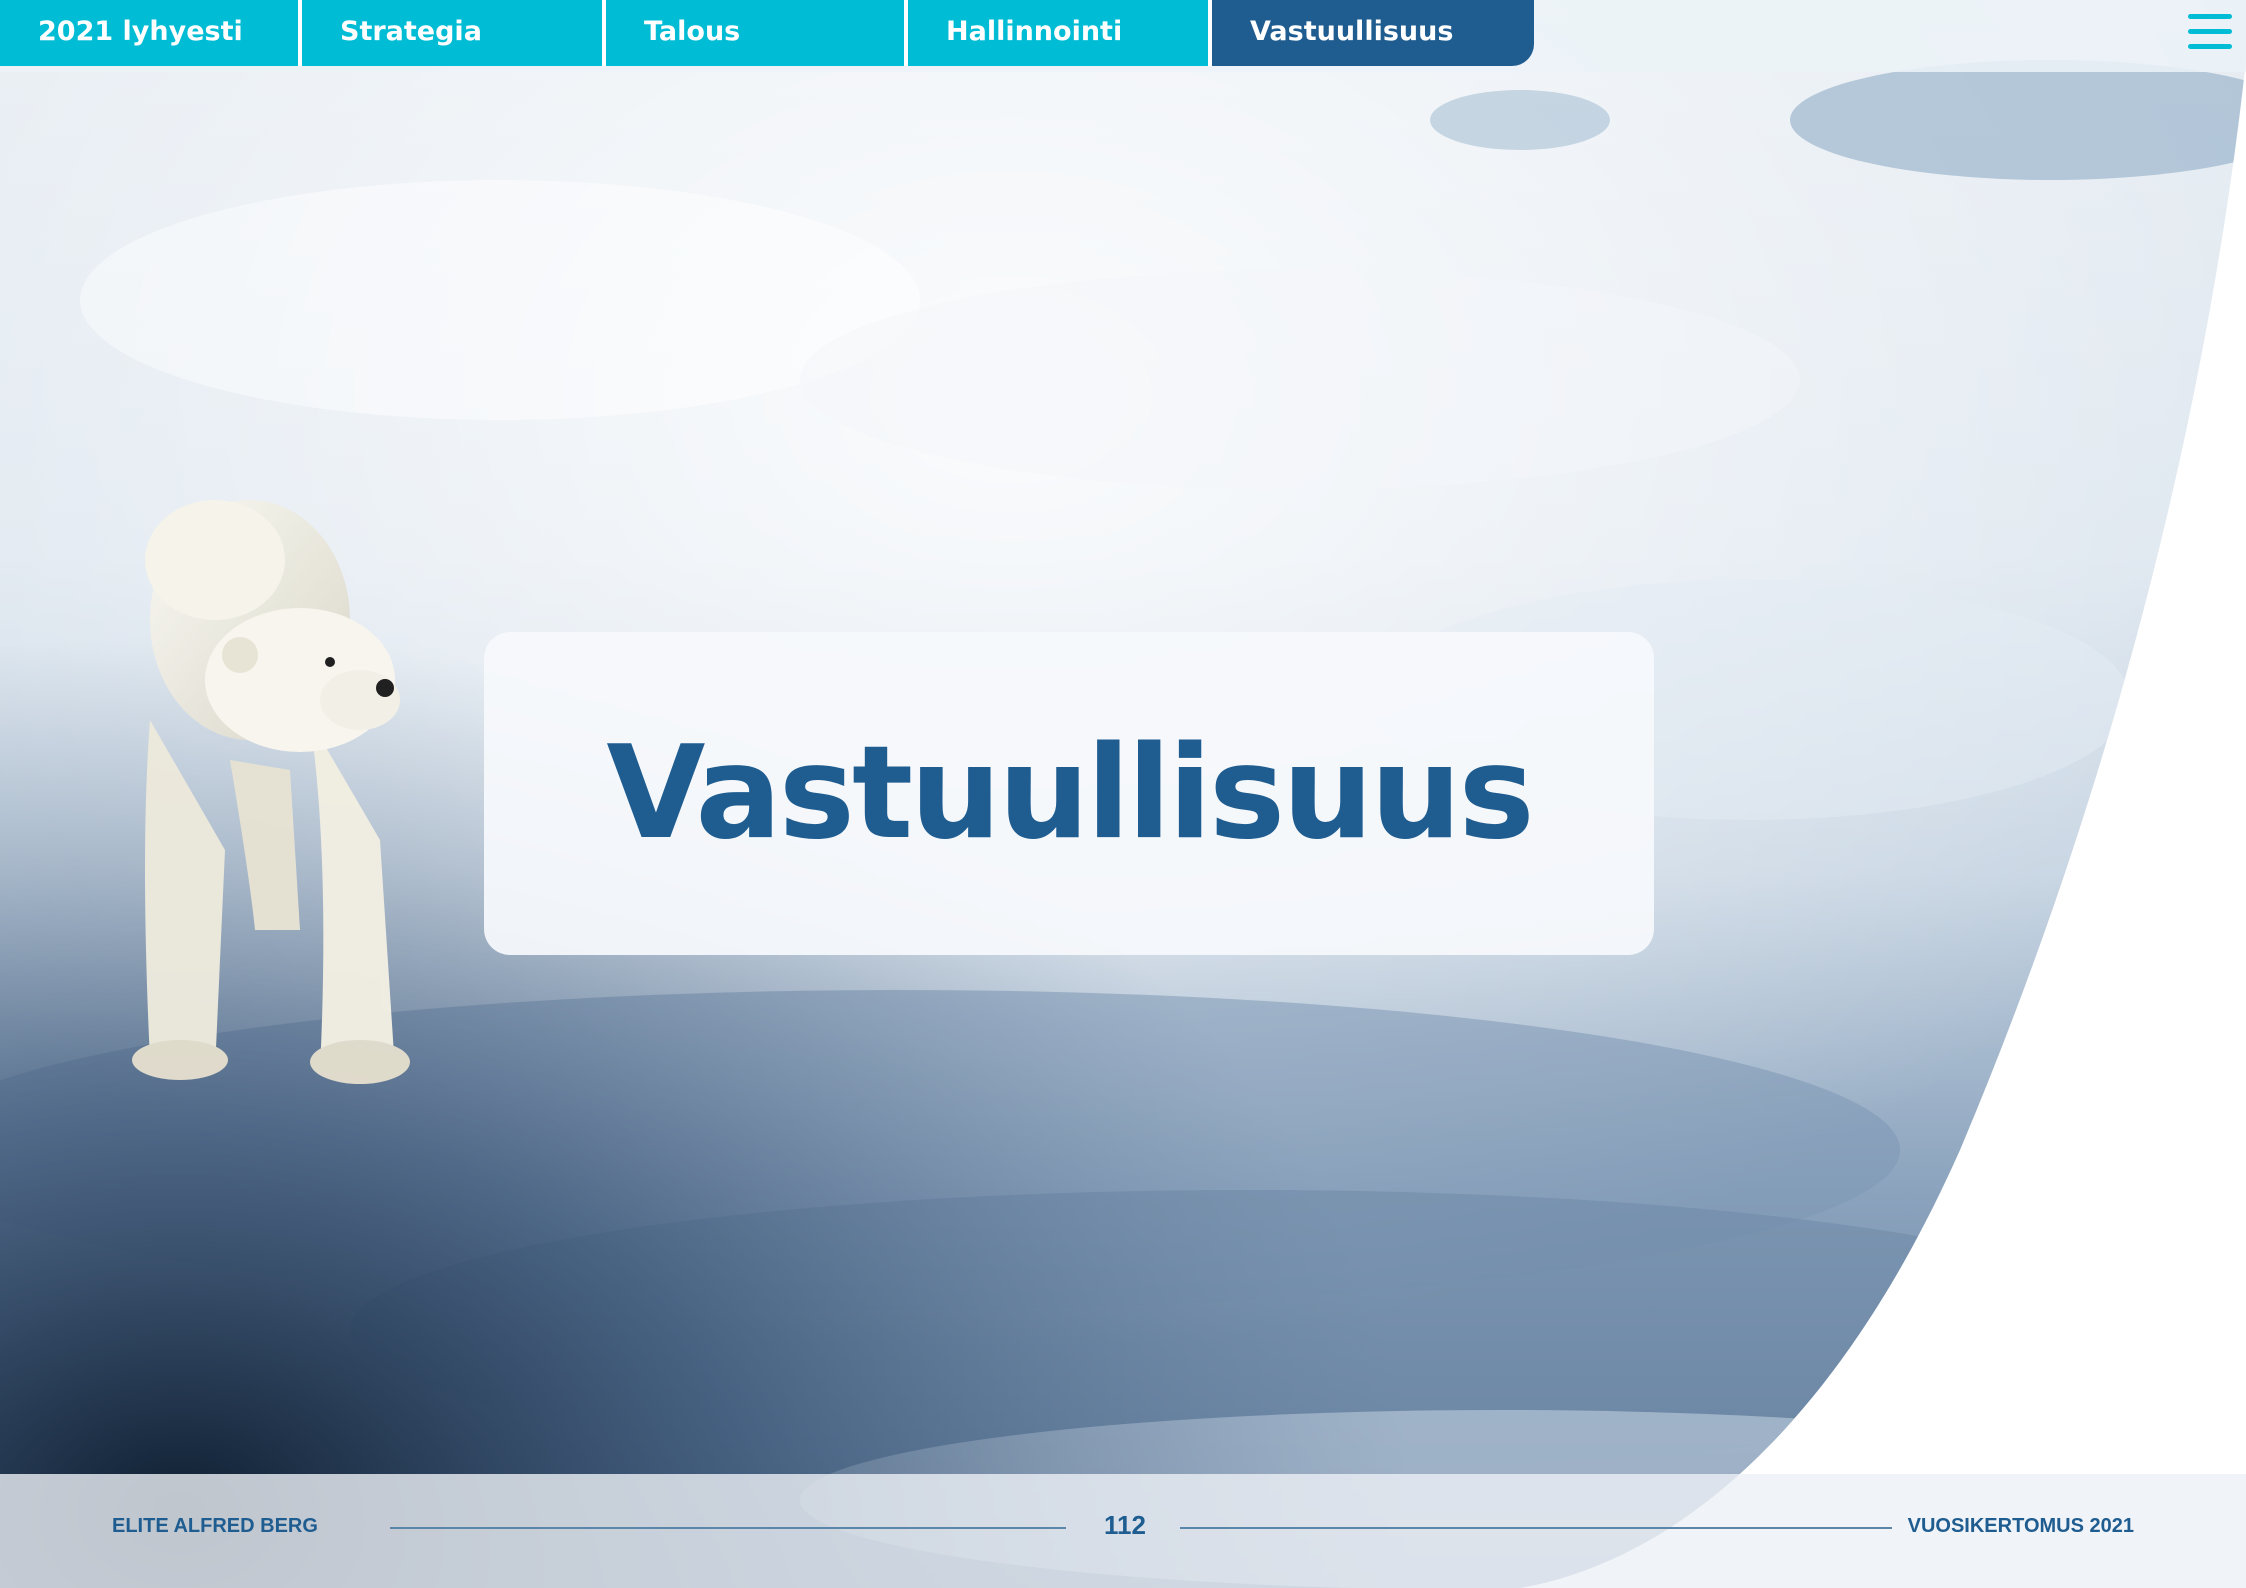 This screenshot has width=2246, height=1588. I want to click on page-title: Vastuullisuus, so click(1070, 793).